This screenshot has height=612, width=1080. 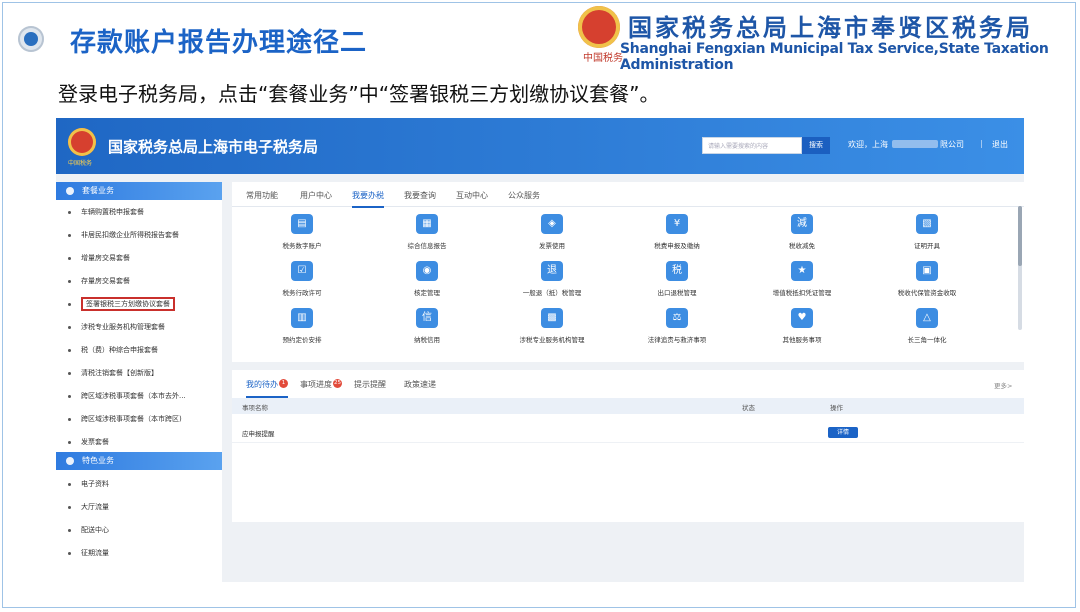 I want to click on sidebar-item: 存量房交易套餐, so click(x=139, y=281).